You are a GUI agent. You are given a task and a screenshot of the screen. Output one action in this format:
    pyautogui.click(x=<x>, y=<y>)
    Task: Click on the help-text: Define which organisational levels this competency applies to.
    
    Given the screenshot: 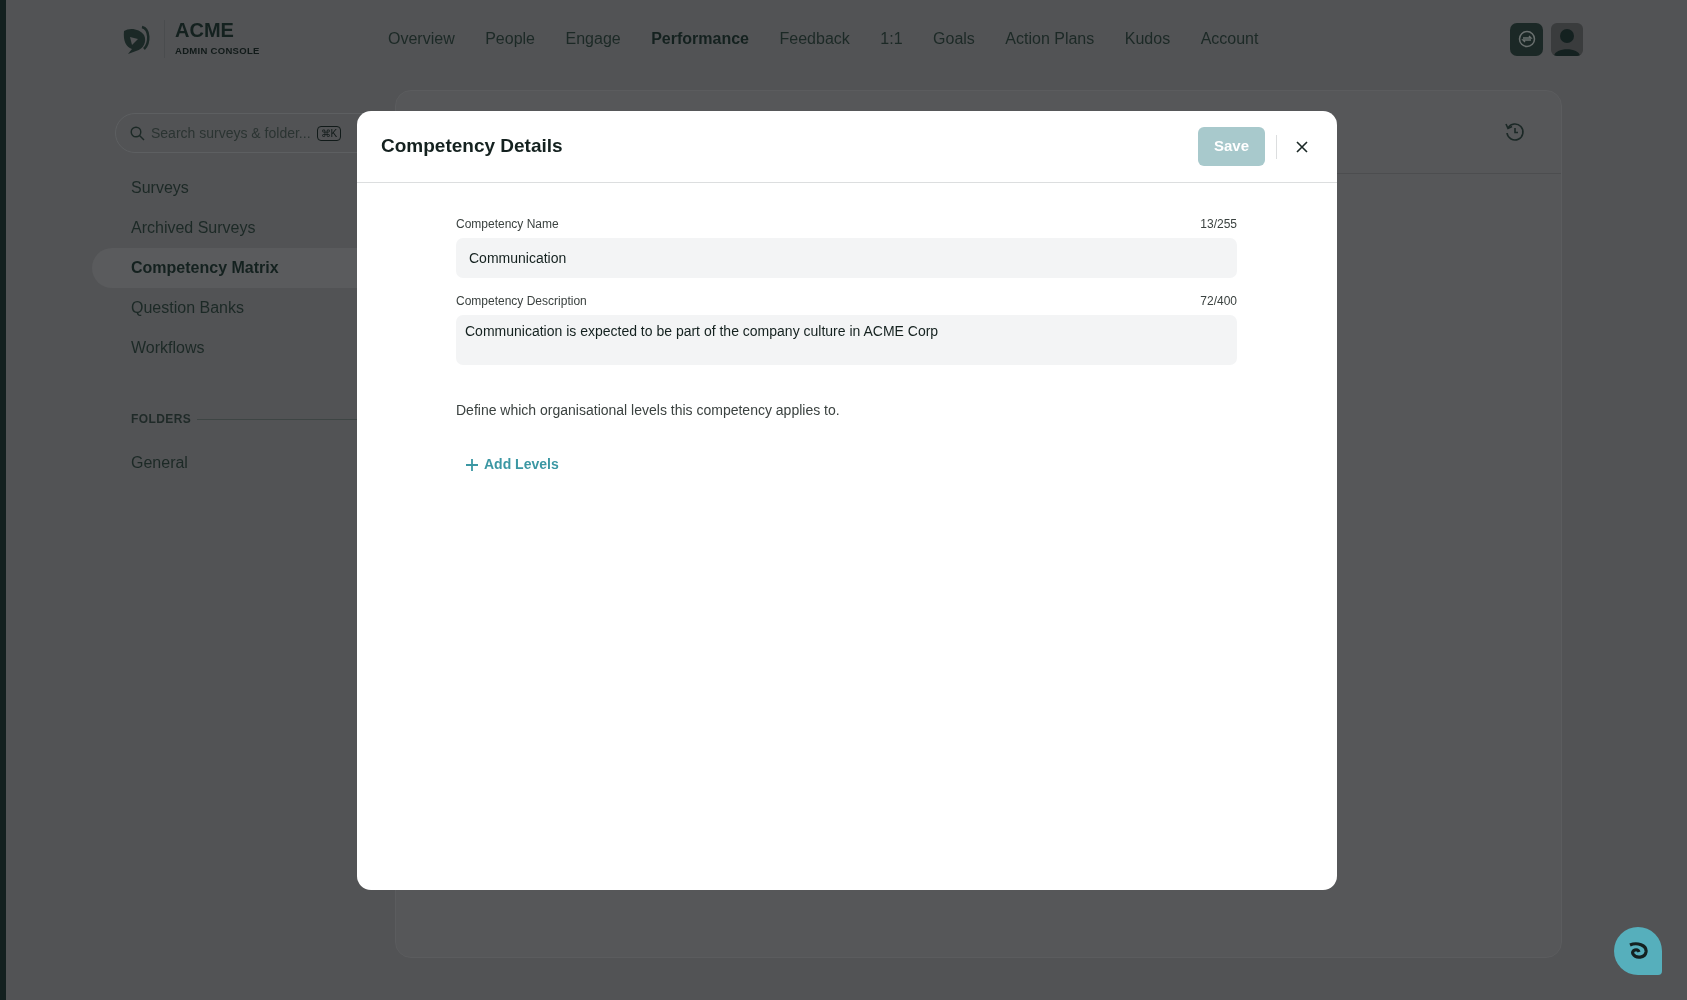 What is the action you would take?
    pyautogui.click(x=648, y=410)
    